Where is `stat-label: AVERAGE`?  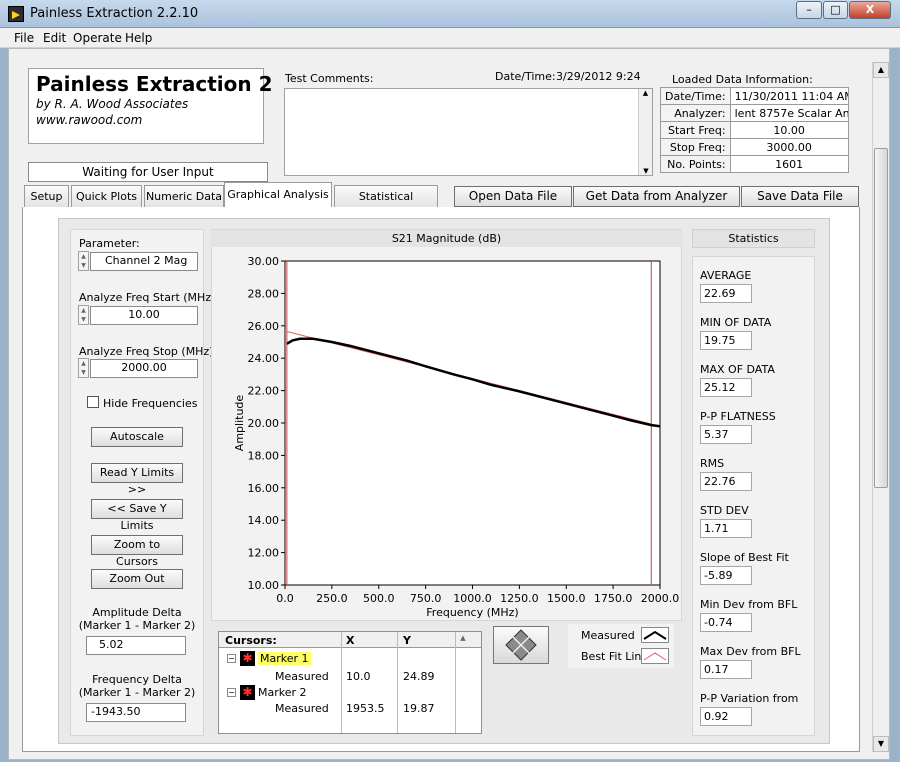
stat-label: AVERAGE is located at coordinates (726, 275).